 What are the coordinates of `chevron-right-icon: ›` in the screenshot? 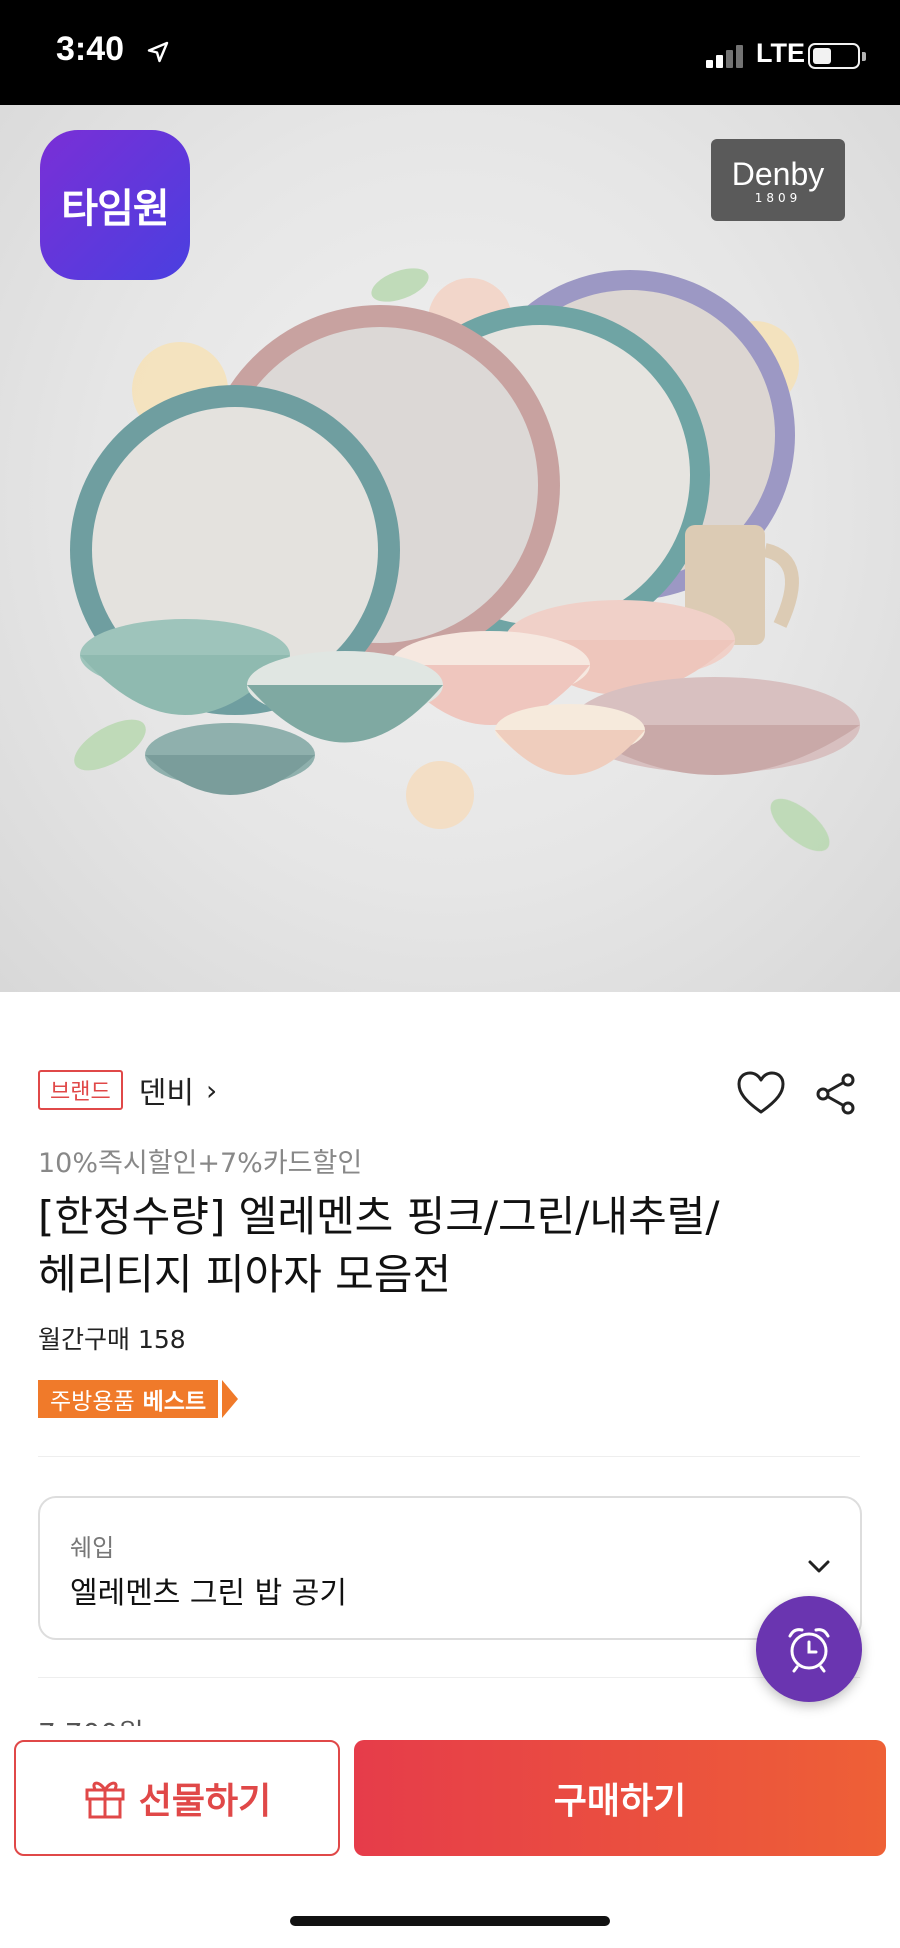 It's located at (211, 1090).